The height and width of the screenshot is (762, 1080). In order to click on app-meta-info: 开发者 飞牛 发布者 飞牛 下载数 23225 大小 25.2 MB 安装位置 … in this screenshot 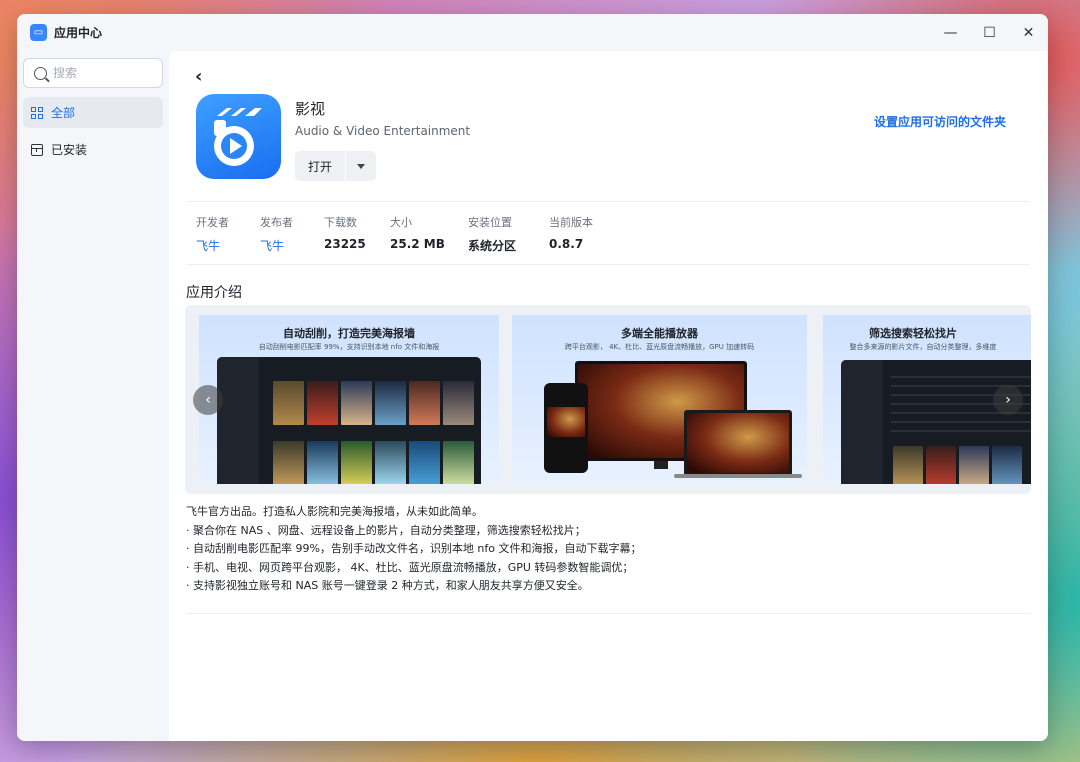, I will do `click(407, 234)`.